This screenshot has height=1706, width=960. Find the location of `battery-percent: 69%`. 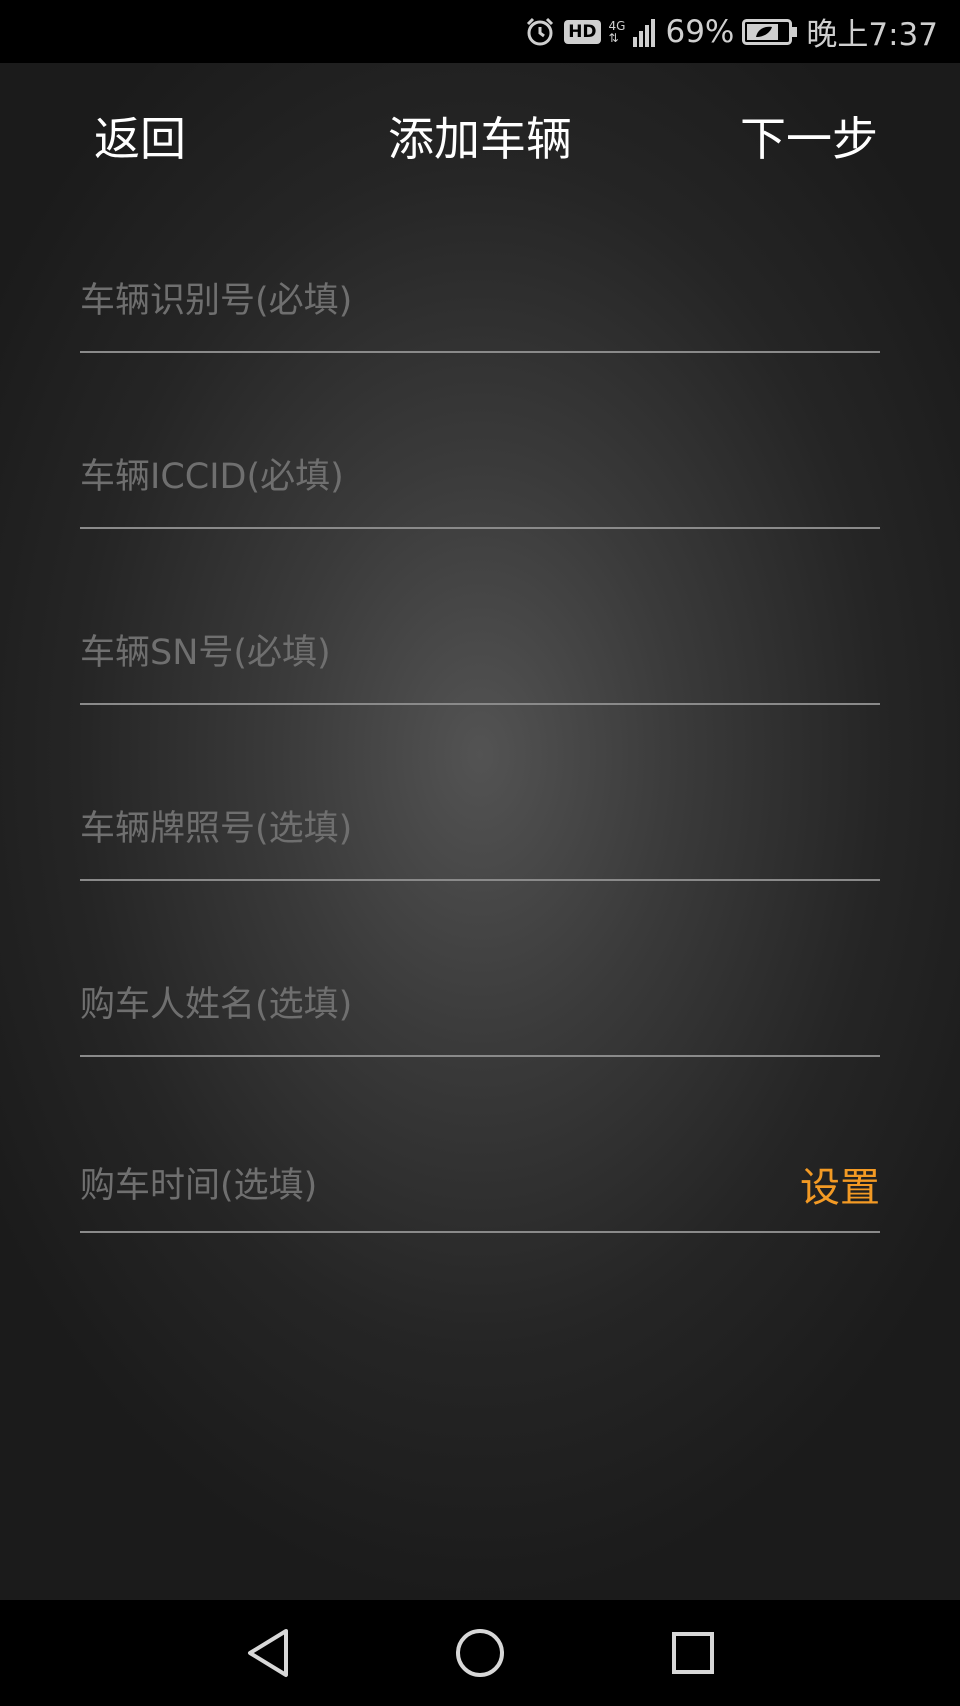

battery-percent: 69% is located at coordinates (700, 31).